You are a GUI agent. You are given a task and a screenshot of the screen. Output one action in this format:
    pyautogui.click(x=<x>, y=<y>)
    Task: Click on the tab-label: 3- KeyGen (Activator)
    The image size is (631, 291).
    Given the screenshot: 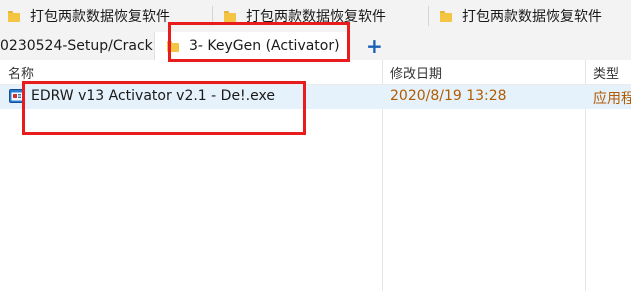 What is the action you would take?
    pyautogui.click(x=264, y=46)
    